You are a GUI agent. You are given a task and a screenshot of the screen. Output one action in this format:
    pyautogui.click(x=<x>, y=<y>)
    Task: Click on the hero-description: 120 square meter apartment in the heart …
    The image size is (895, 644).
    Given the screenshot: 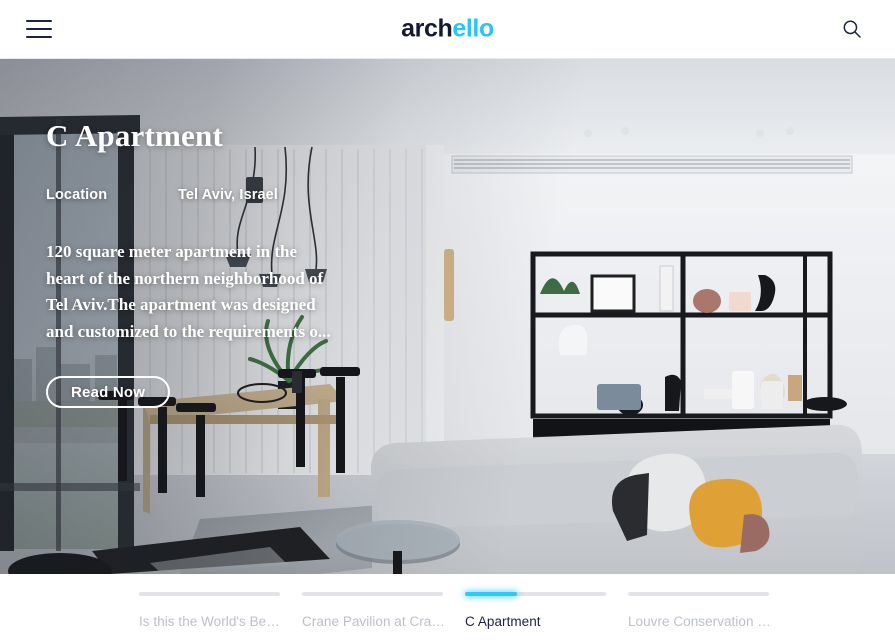 What is the action you would take?
    pyautogui.click(x=188, y=291)
    